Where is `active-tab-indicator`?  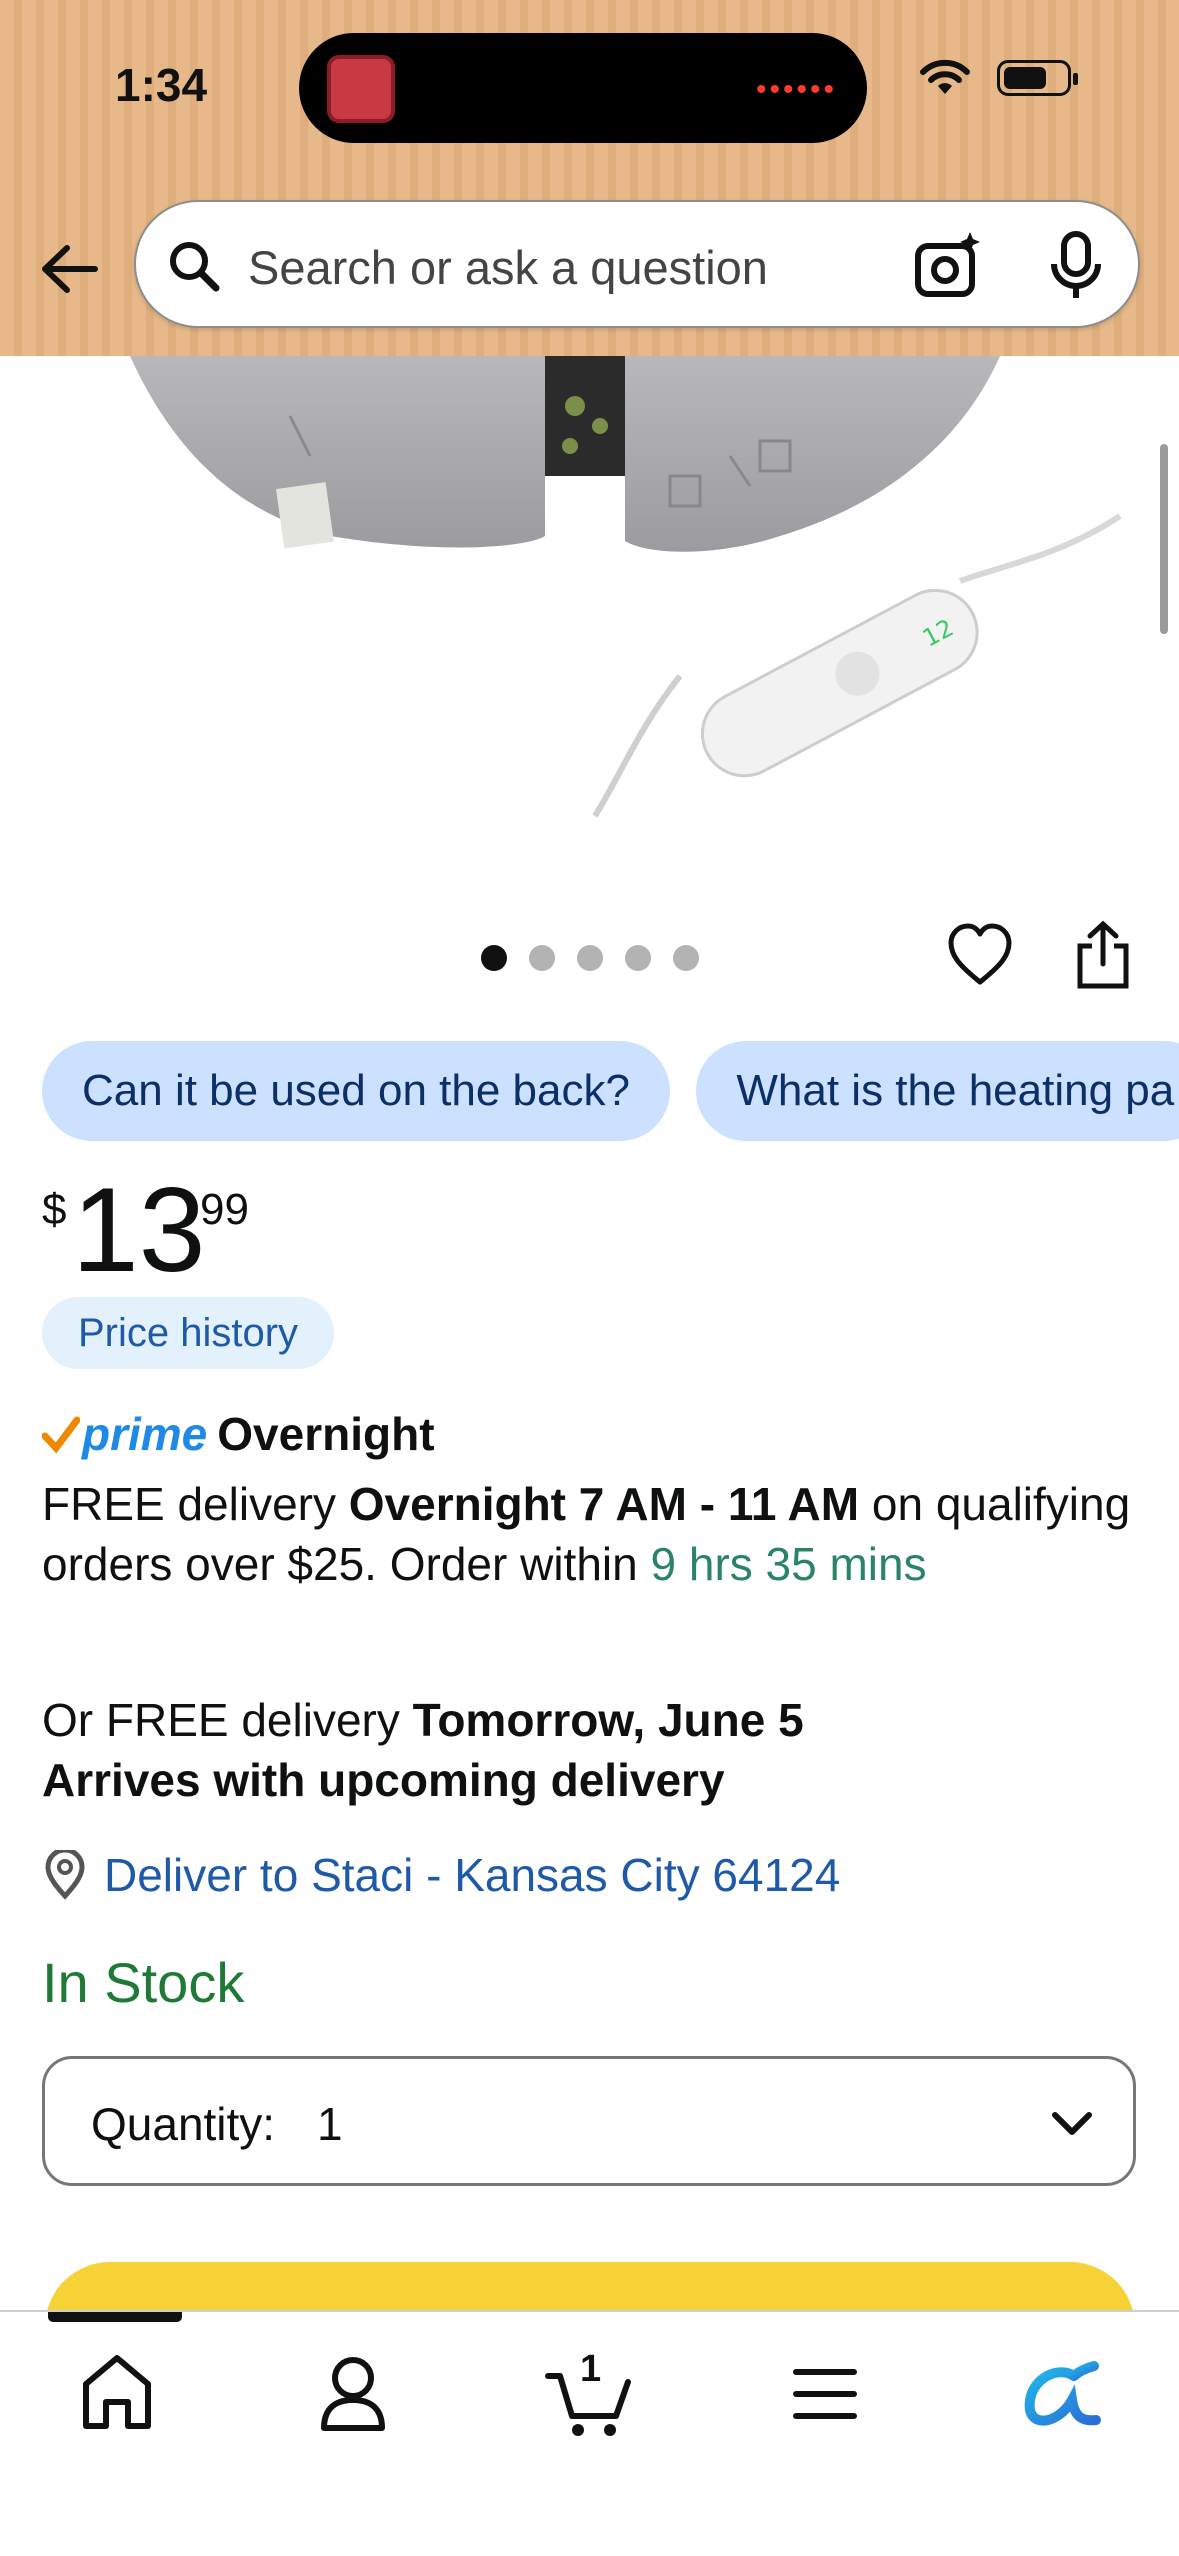 active-tab-indicator is located at coordinates (115, 2317).